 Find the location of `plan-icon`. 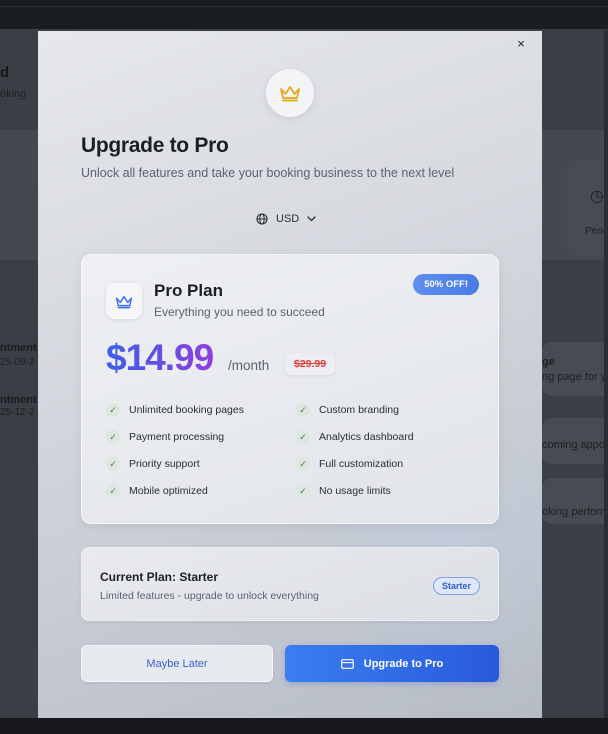

plan-icon is located at coordinates (124, 301).